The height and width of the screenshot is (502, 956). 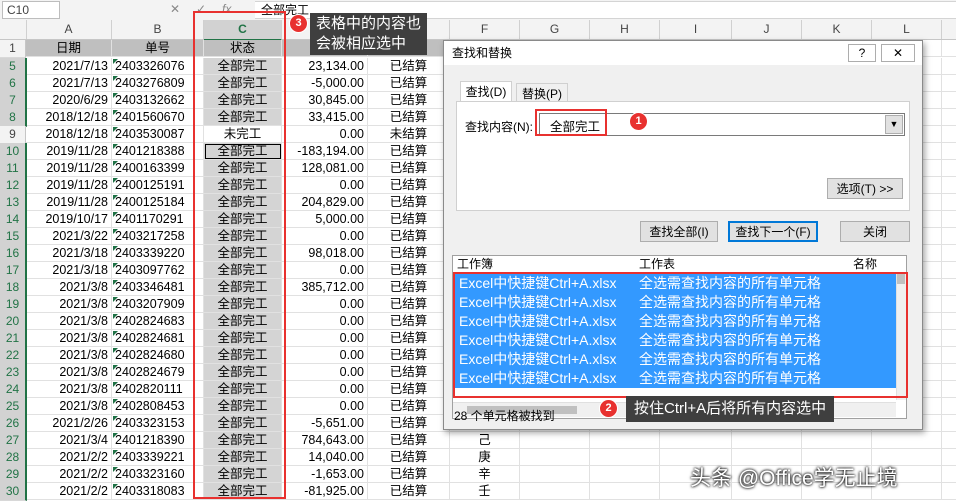 What do you see at coordinates (486, 91) in the screenshot?
I see `tab-find: 查找(D)` at bounding box center [486, 91].